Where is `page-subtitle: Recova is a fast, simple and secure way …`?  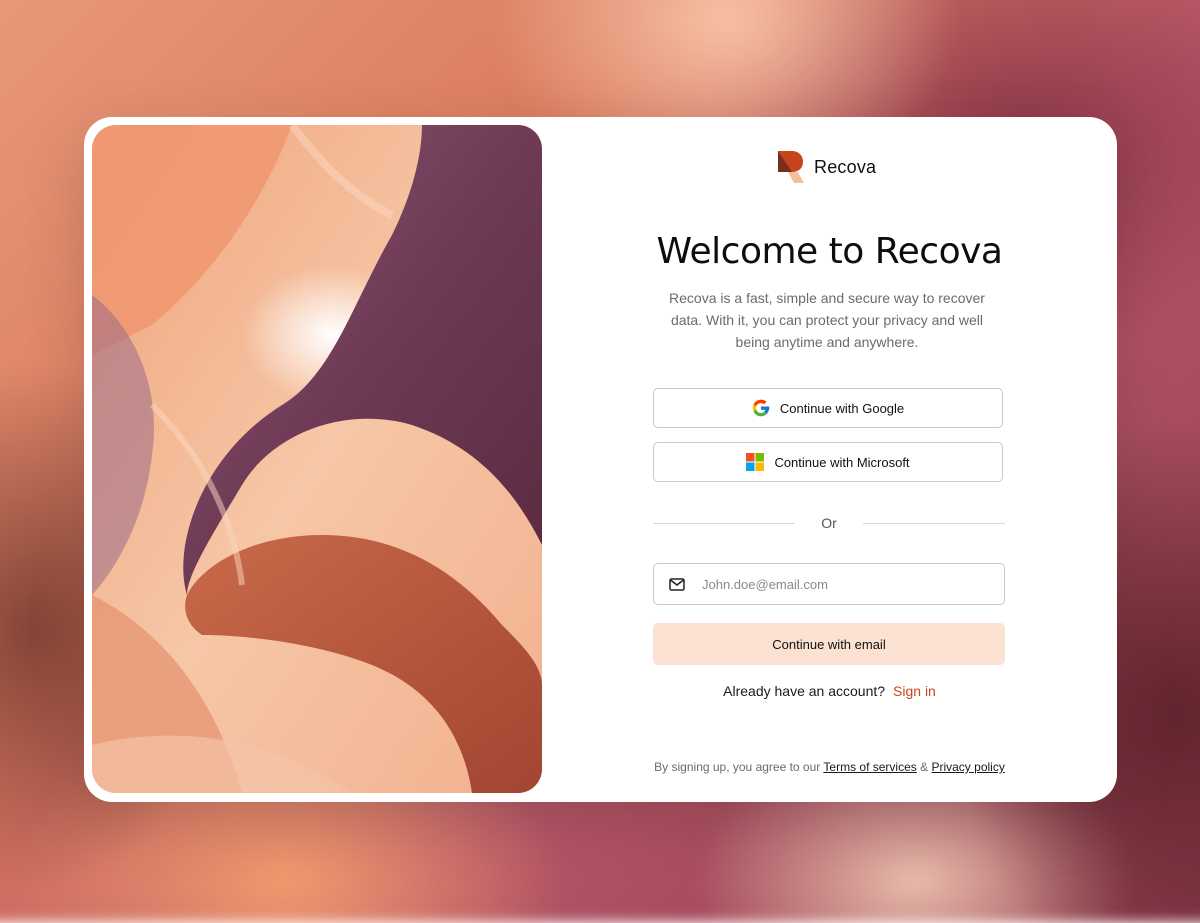
page-subtitle: Recova is a fast, simple and secure way … is located at coordinates (827, 320).